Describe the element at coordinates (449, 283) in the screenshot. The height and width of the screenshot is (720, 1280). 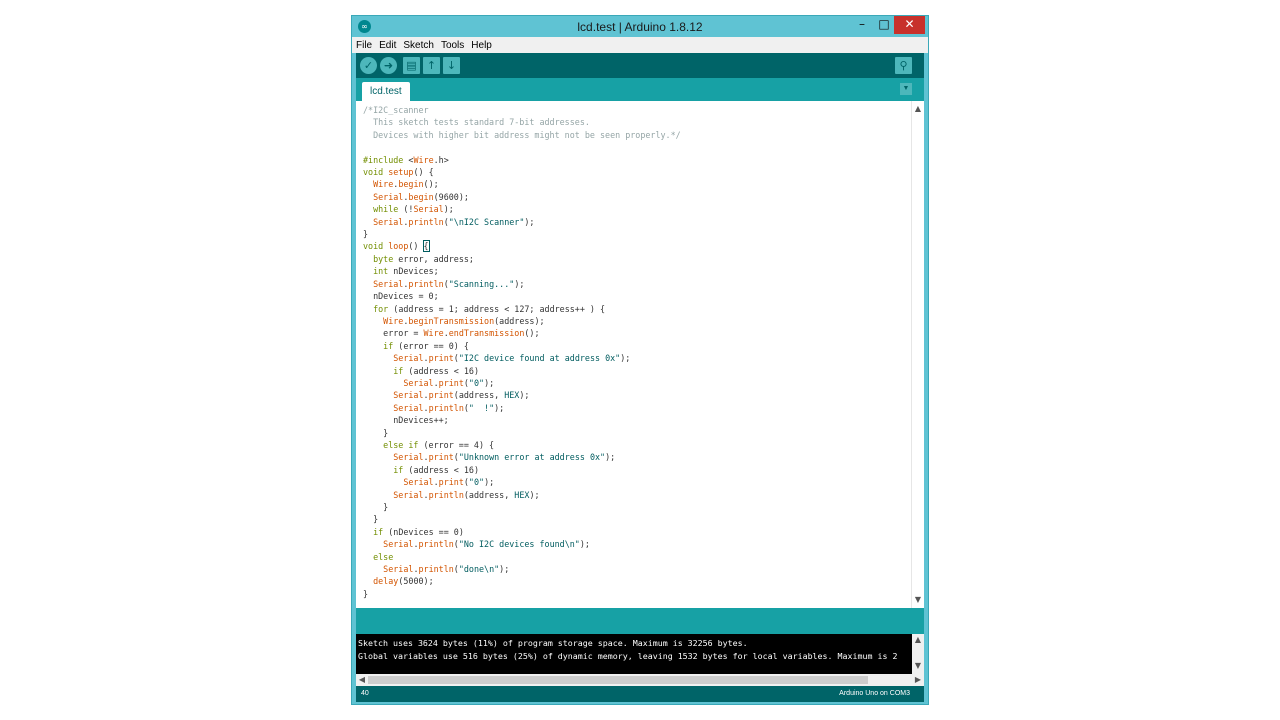
I see `code-line-15: Serial.println("Scanning...");` at that location.